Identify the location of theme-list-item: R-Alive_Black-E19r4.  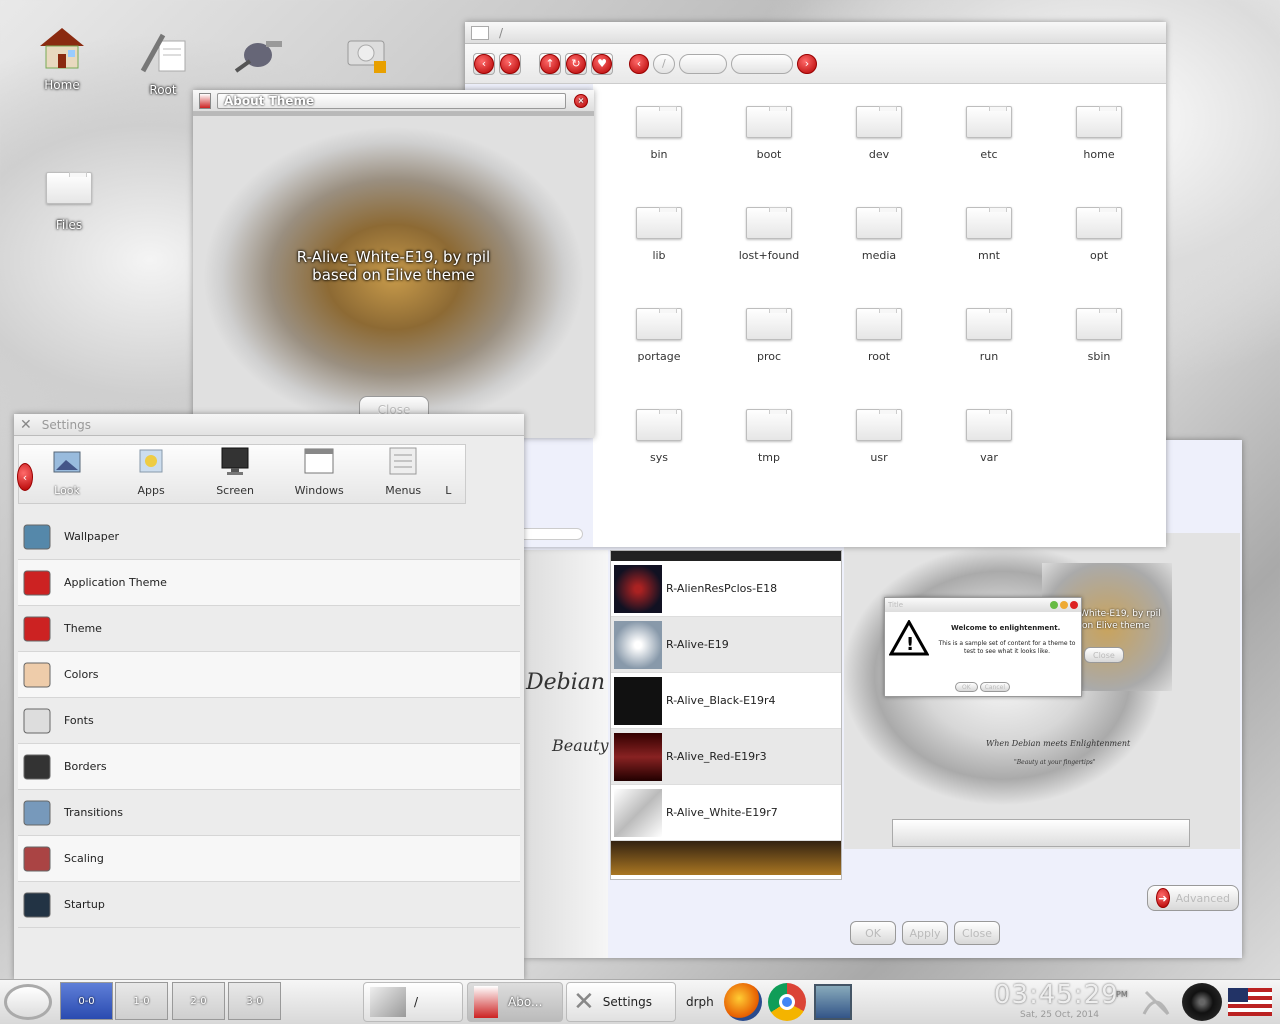
(726, 701).